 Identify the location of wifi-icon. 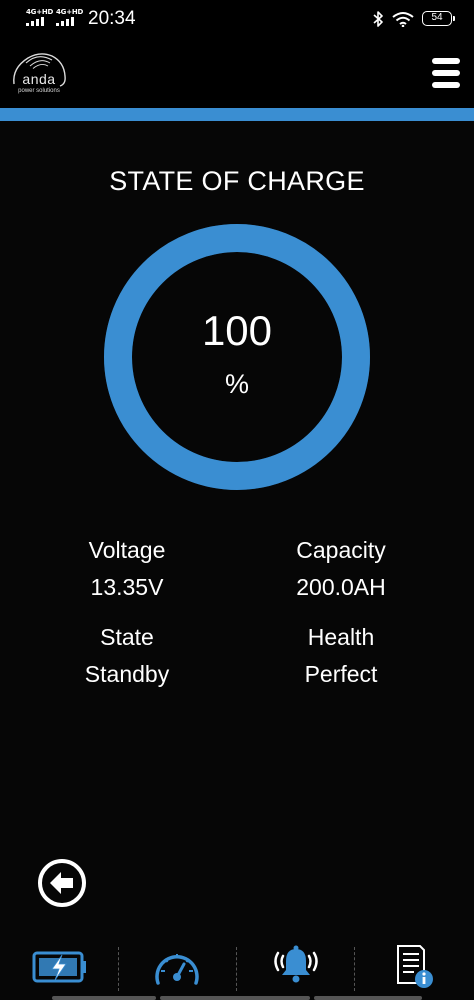
(403, 19).